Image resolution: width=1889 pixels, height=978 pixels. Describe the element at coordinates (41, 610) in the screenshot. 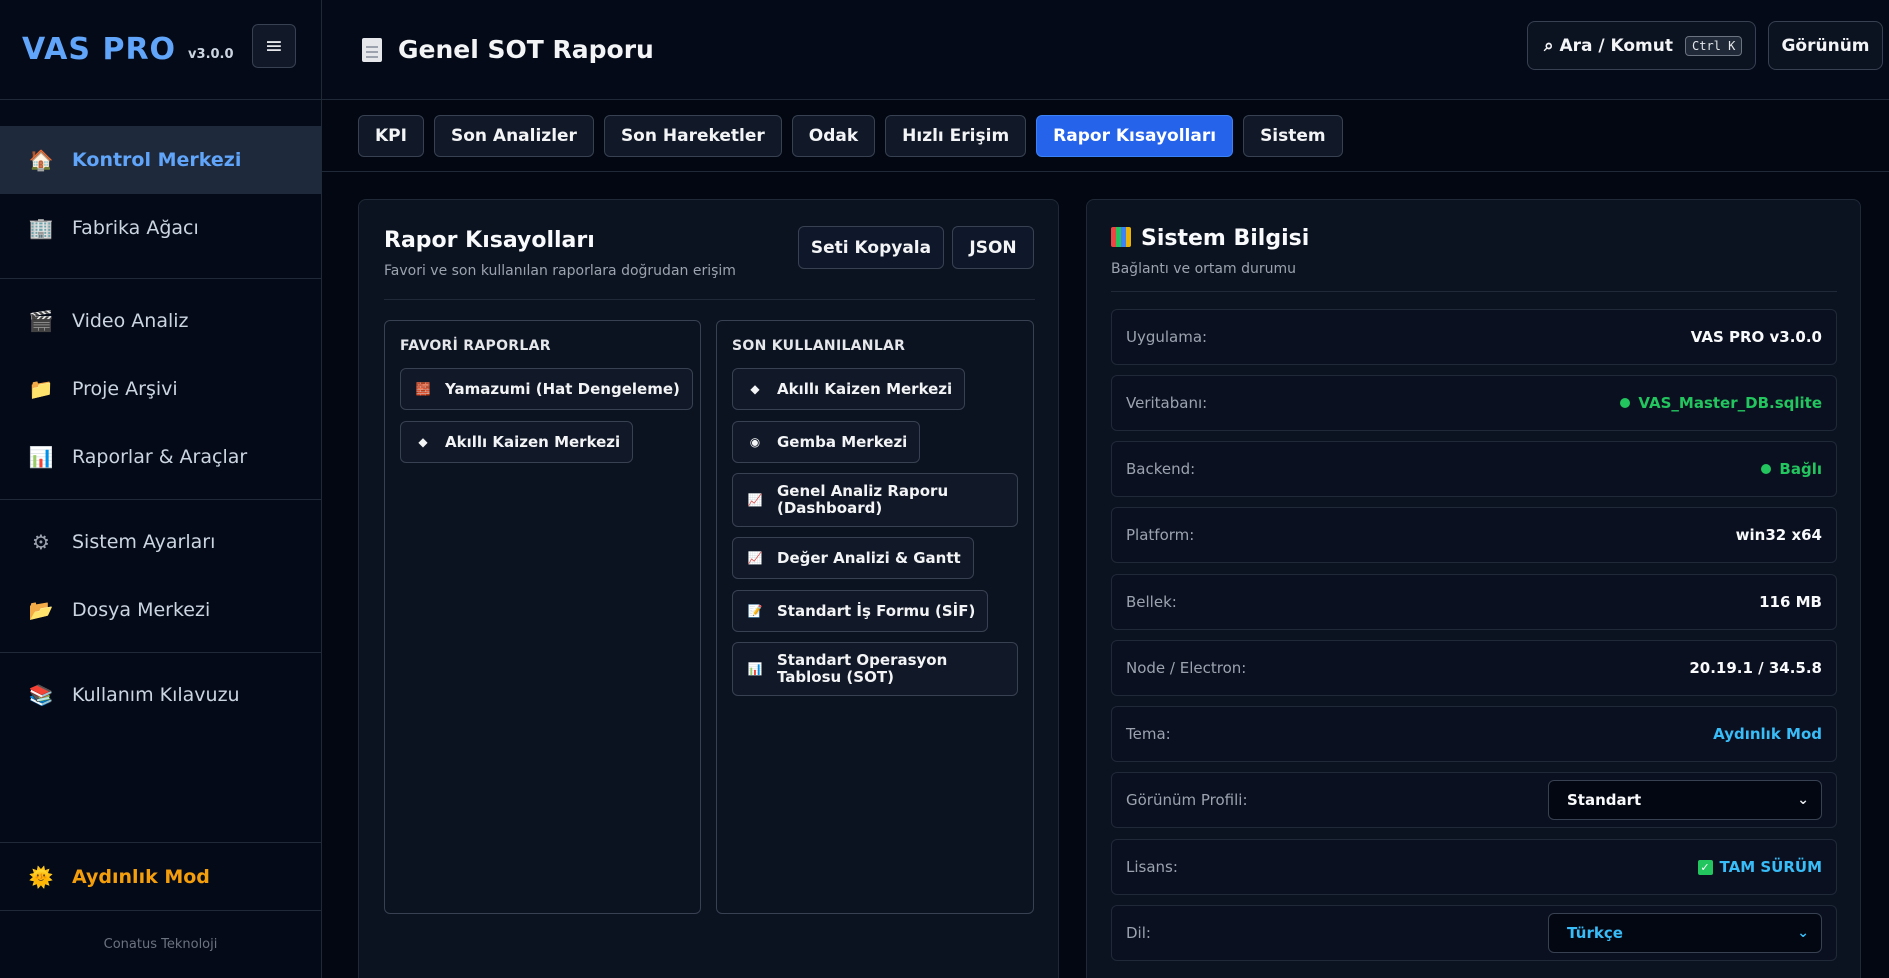

I see `open-folder-icon: 📂` at that location.